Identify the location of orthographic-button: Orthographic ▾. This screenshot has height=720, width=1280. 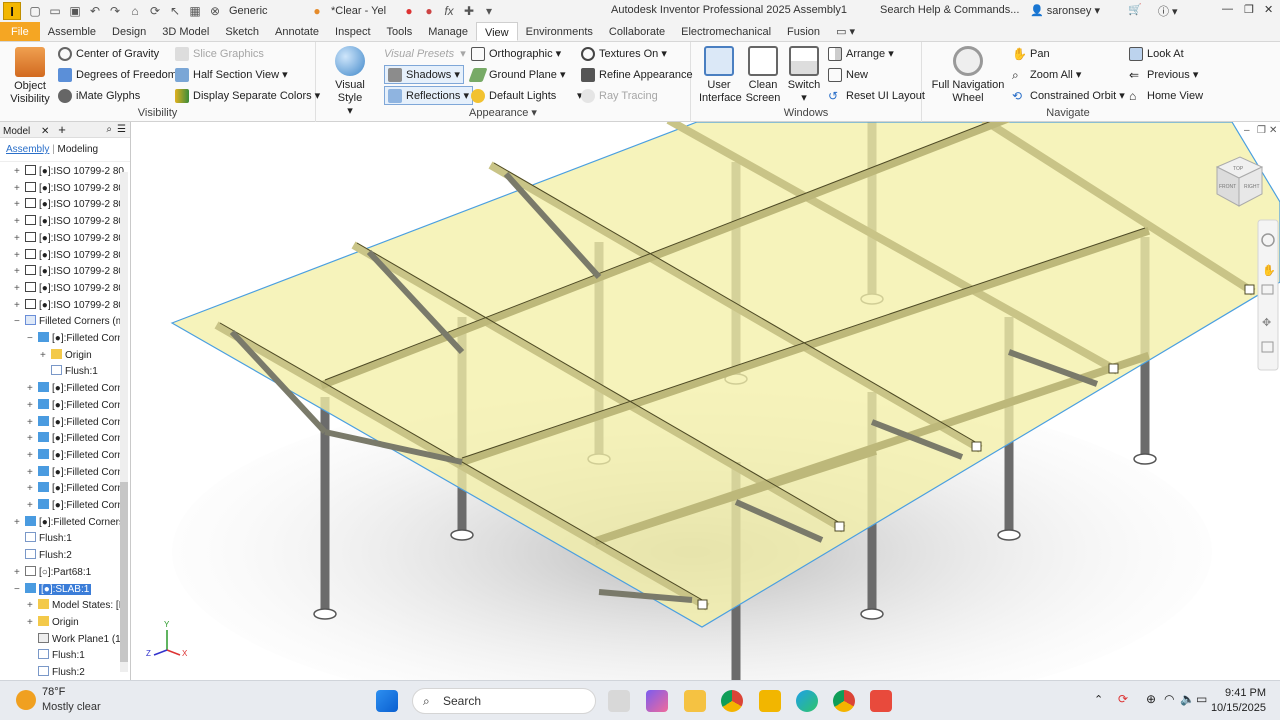
(516, 53).